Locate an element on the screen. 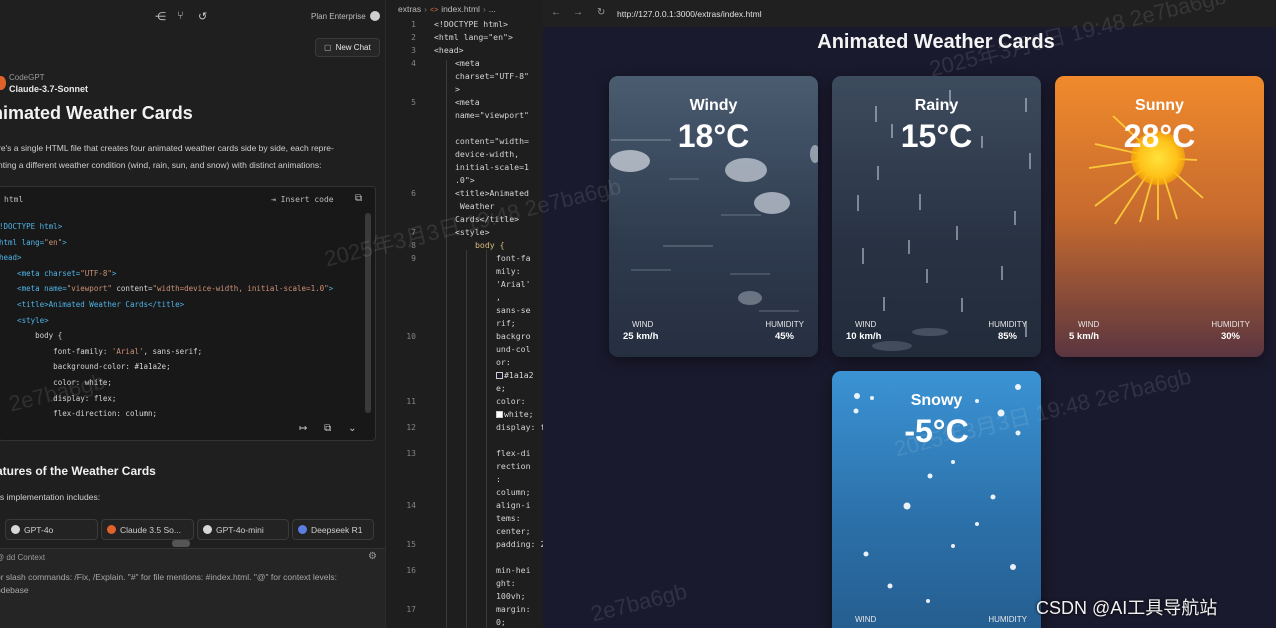  weather-card-rainy: Rainy 15°C WIND 10 km/h HUMIDITY 85% is located at coordinates (936, 216).